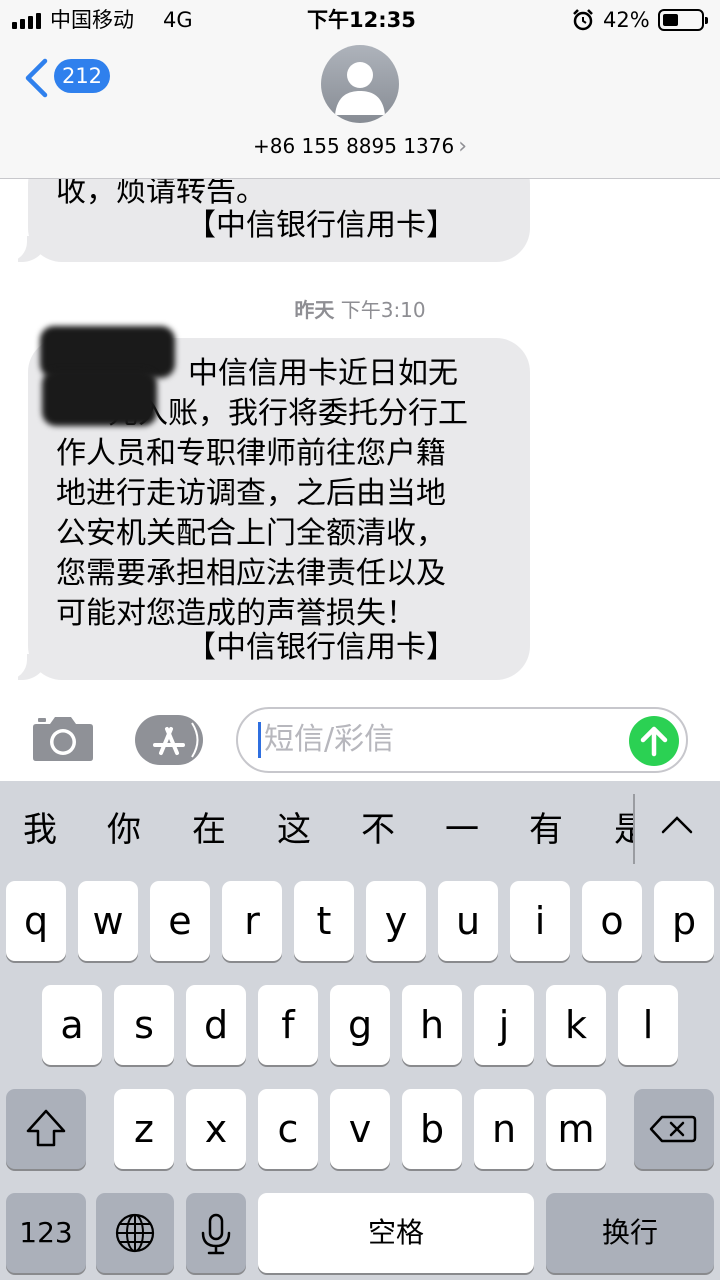 Image resolution: width=720 pixels, height=1280 pixels. I want to click on key-label: h, so click(432, 1025).